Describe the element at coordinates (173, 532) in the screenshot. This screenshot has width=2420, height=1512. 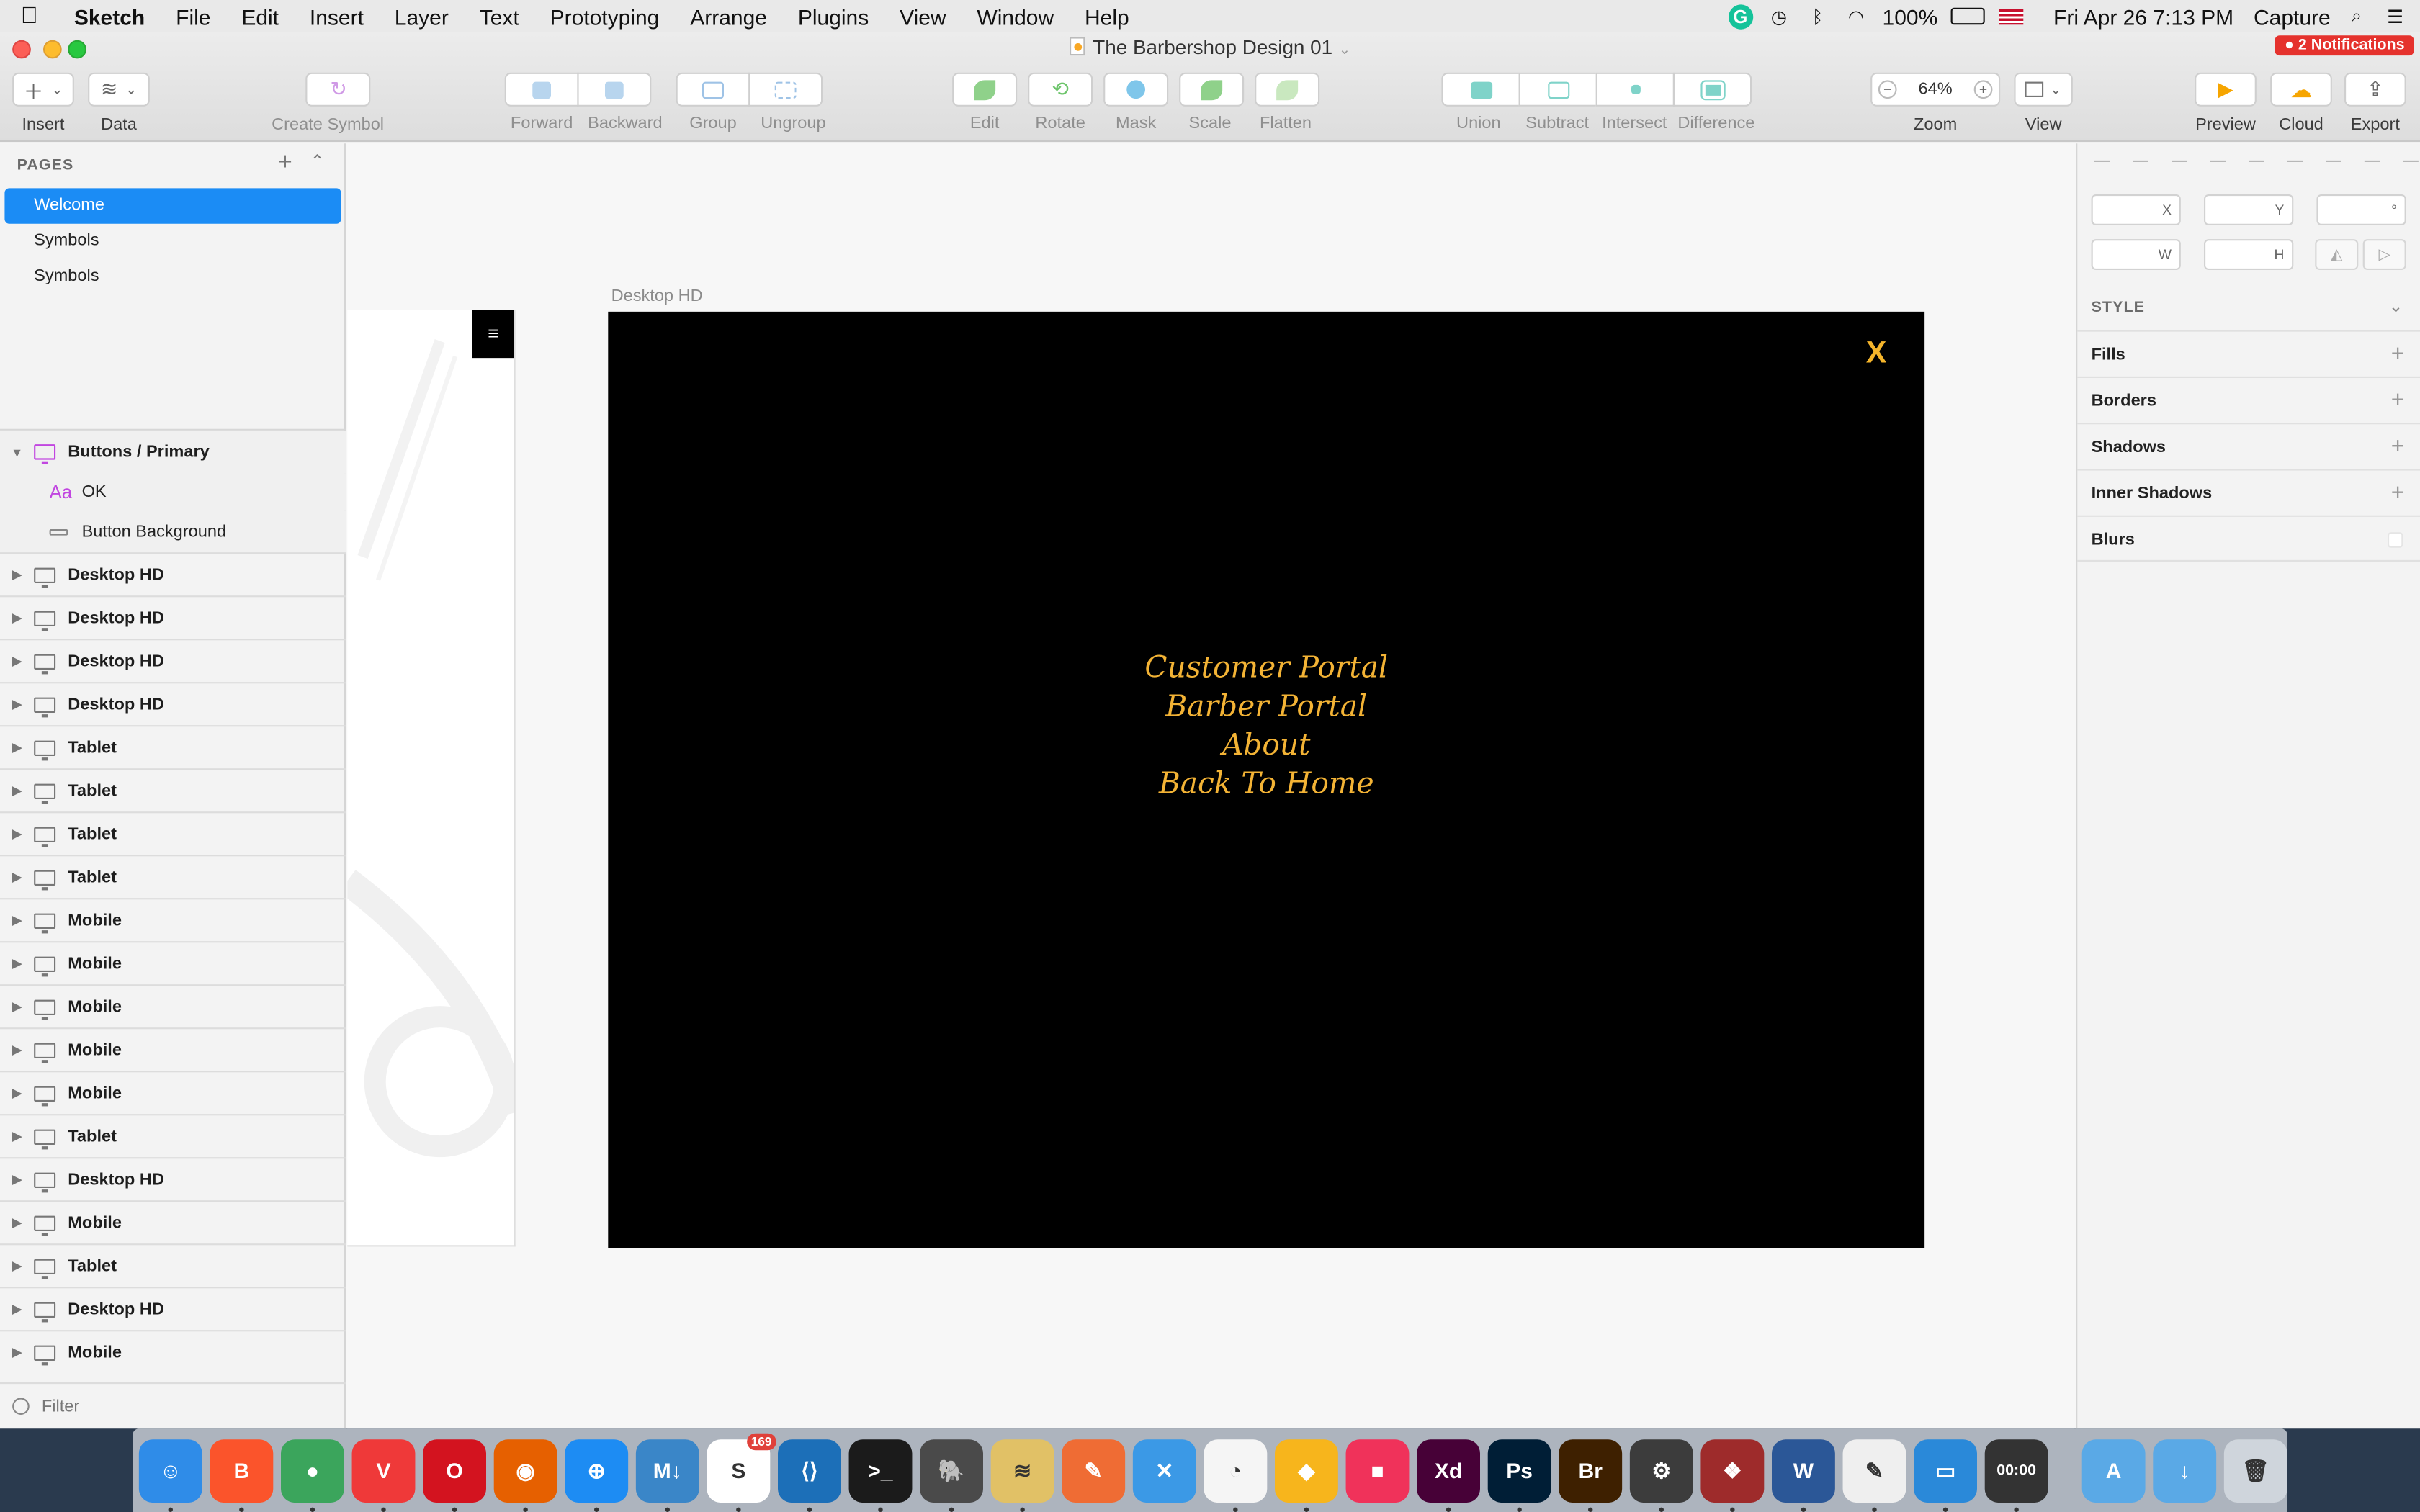
I see `layer-button-background: Button Background` at that location.